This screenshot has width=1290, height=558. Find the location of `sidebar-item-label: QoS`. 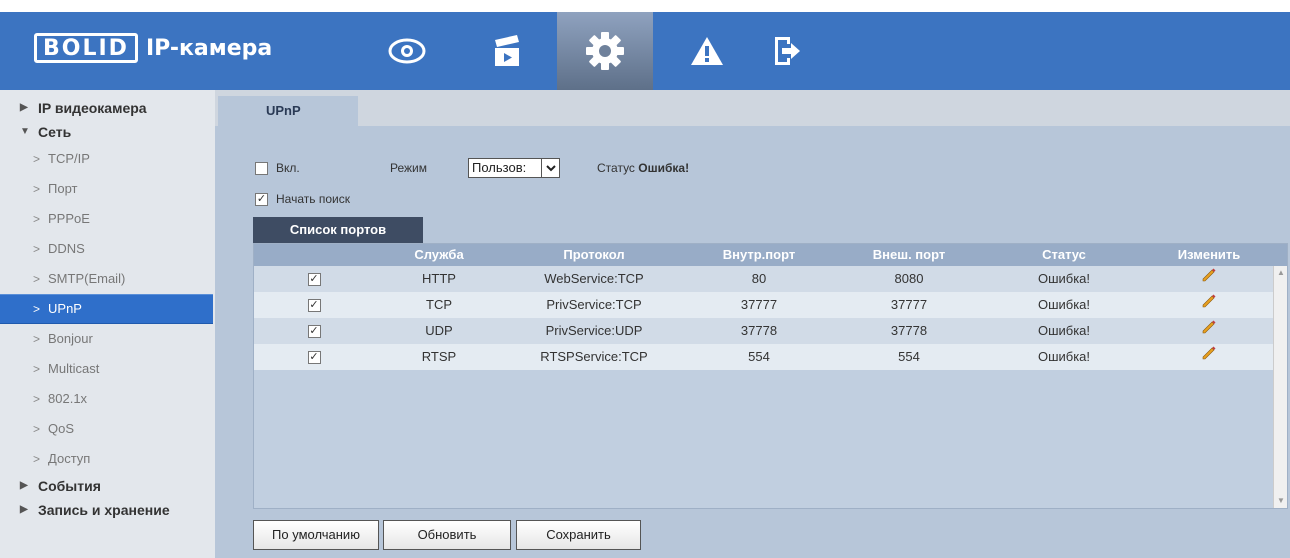

sidebar-item-label: QoS is located at coordinates (61, 428).